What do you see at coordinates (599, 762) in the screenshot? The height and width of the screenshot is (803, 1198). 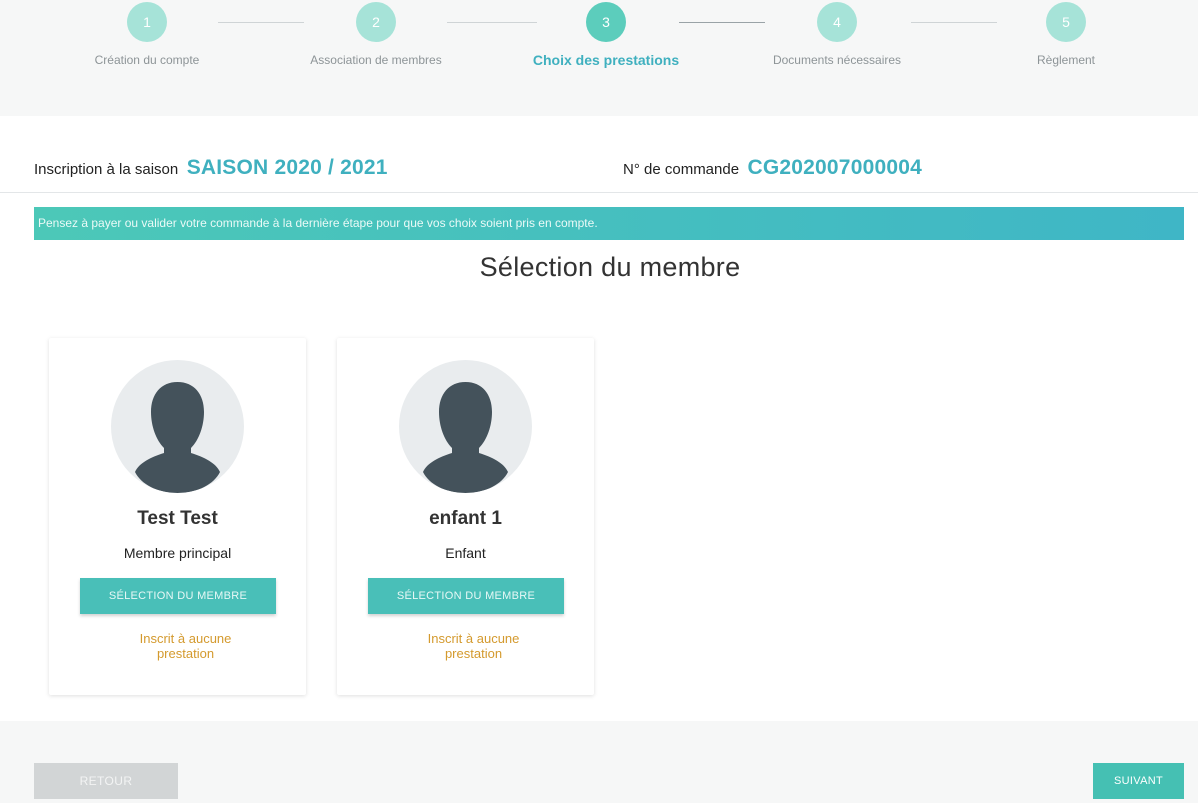 I see `footer-bar: RETOUR SUIVANT` at bounding box center [599, 762].